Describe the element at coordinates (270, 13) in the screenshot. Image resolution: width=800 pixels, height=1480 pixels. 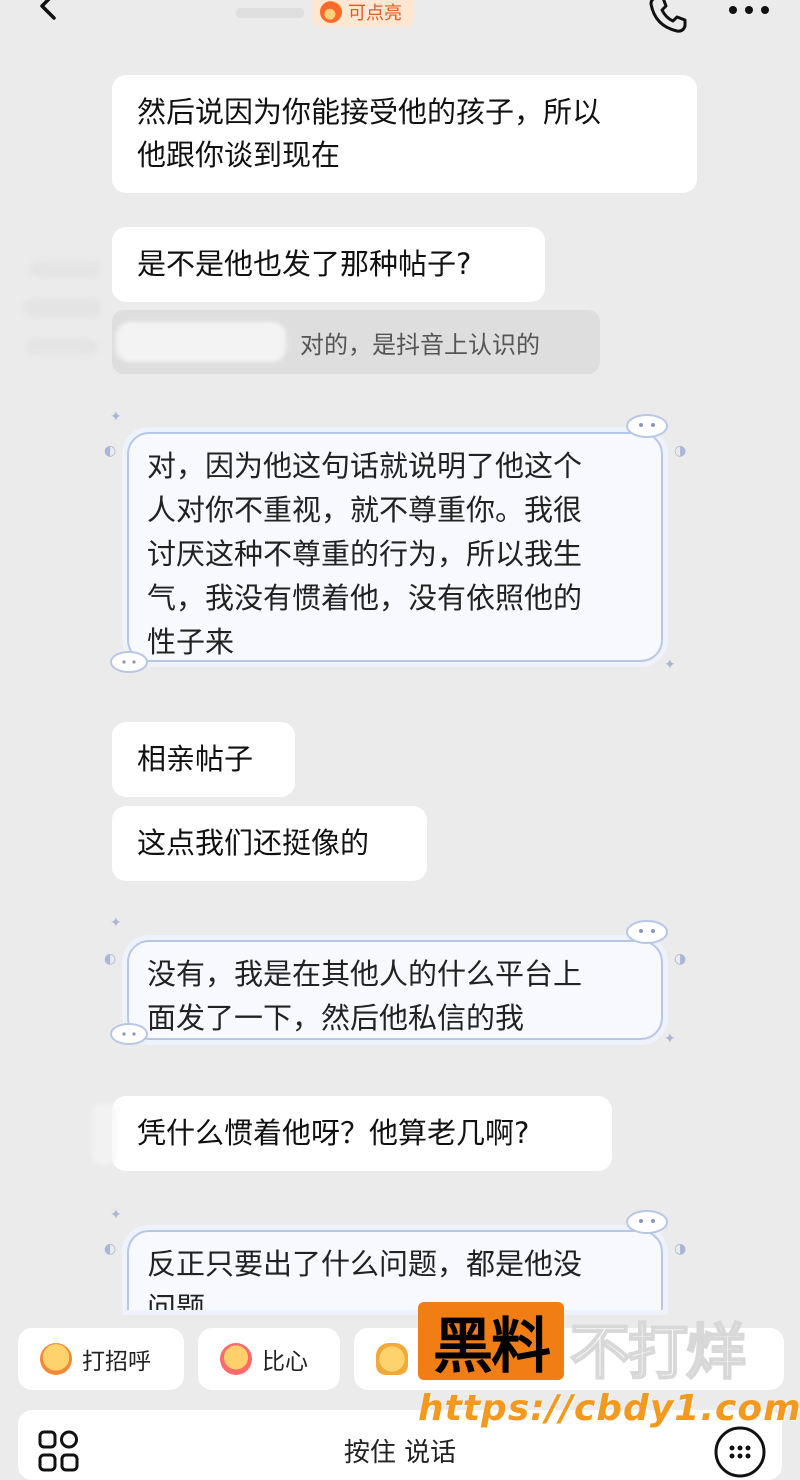
I see `contact-name-redacted` at that location.